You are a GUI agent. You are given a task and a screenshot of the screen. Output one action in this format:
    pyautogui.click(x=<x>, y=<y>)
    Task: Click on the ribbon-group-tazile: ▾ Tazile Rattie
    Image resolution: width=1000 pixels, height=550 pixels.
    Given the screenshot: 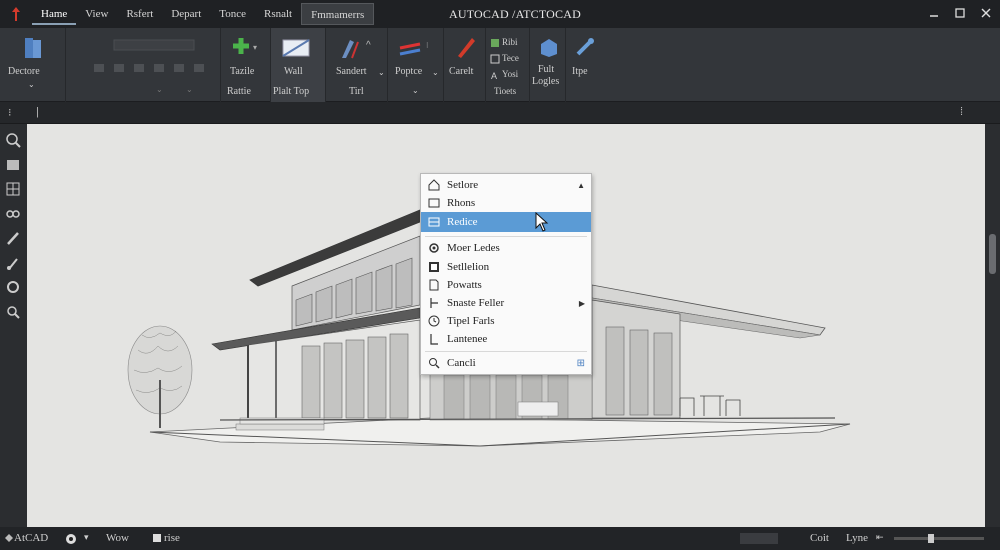 What is the action you would take?
    pyautogui.click(x=246, y=65)
    